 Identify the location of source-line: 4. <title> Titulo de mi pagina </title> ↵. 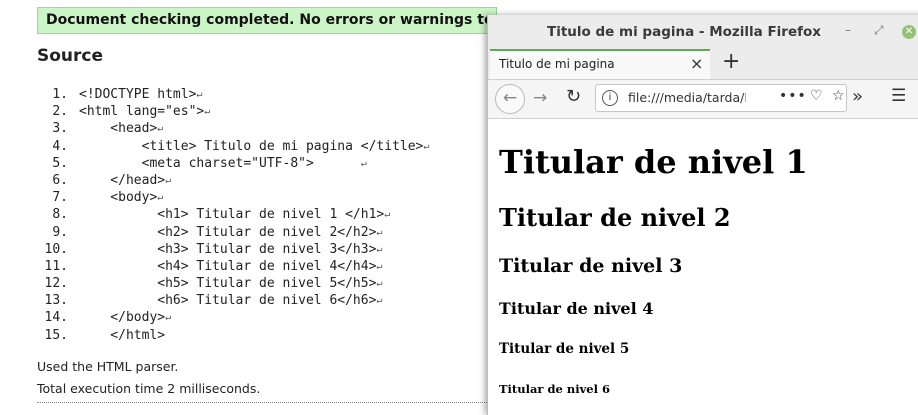
(241, 146).